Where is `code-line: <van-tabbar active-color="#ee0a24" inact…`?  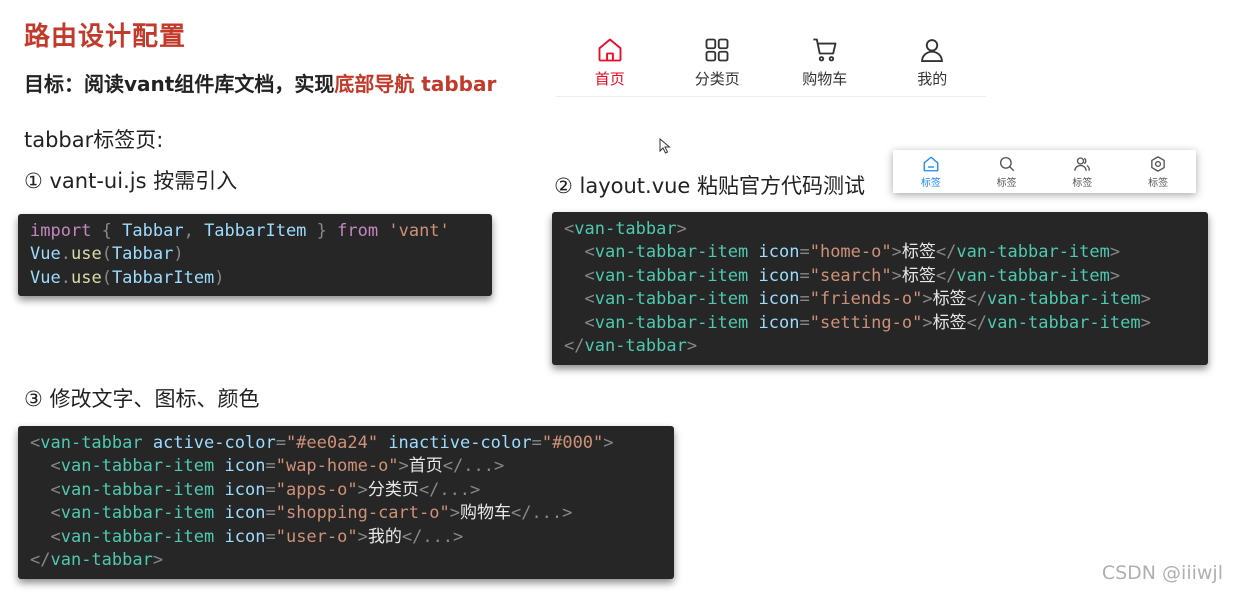
code-line: <van-tabbar active-color="#ee0a24" inact… is located at coordinates (322, 443).